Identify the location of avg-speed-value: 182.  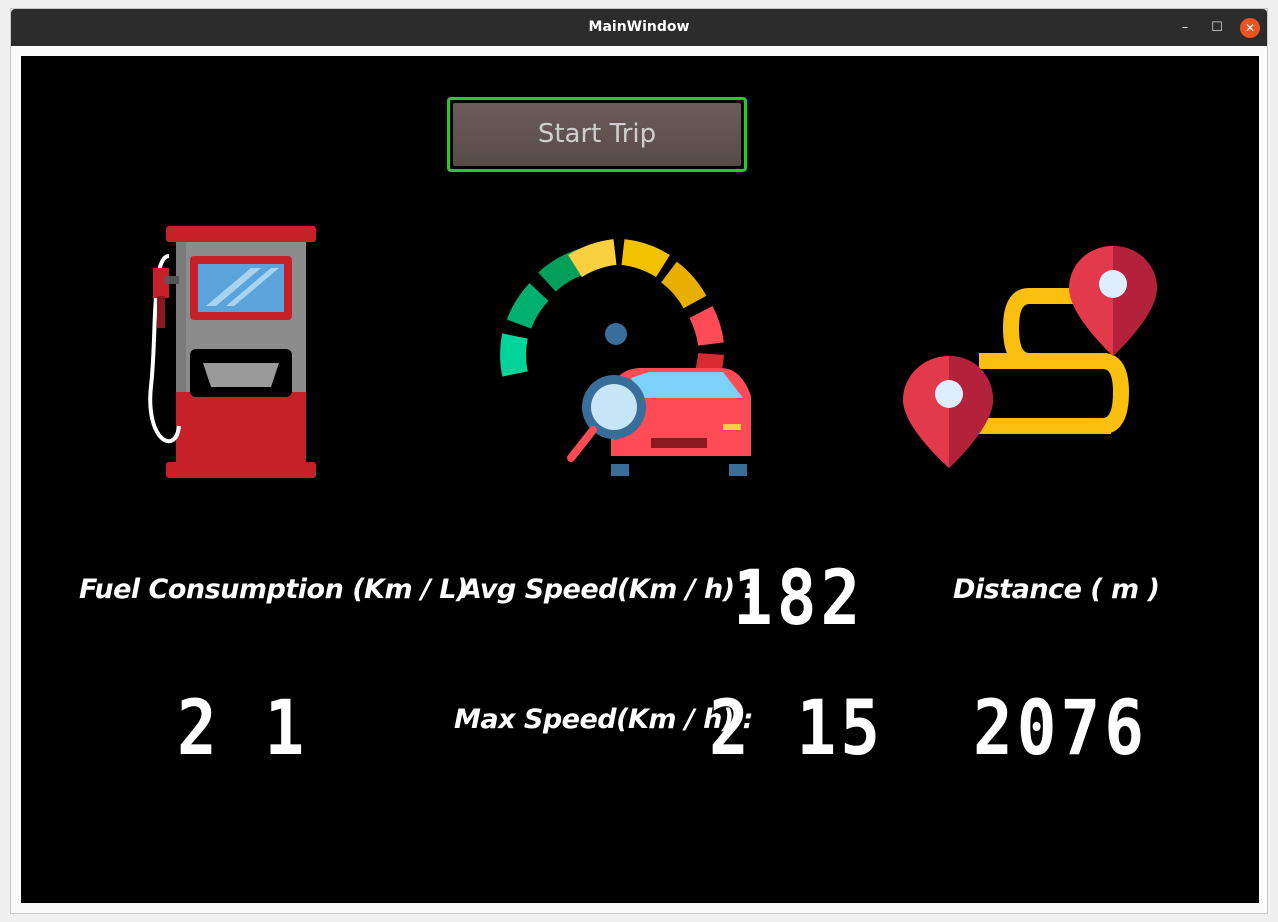
(799, 598).